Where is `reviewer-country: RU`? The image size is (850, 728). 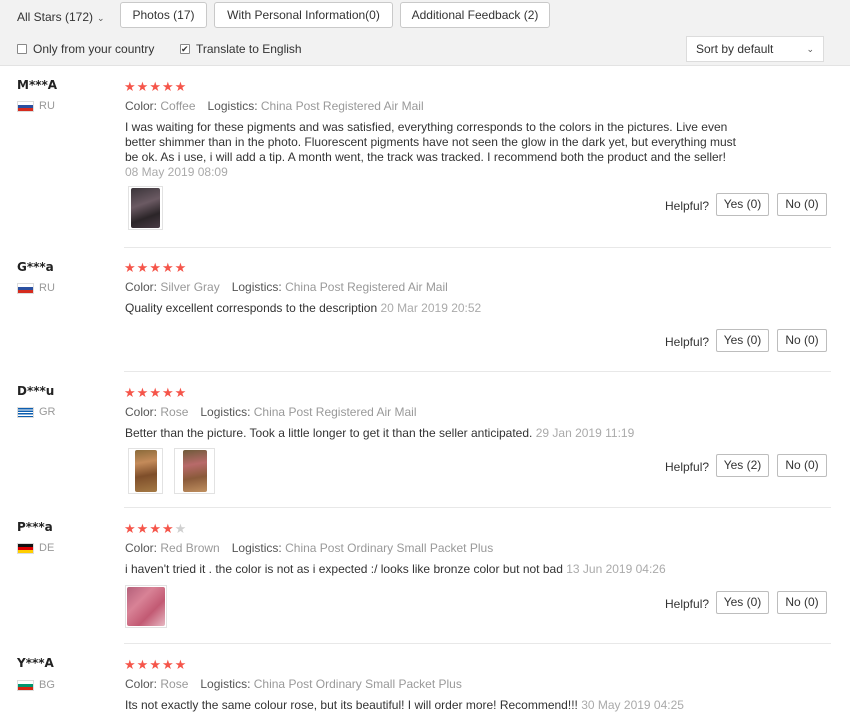
reviewer-country: RU is located at coordinates (36, 106).